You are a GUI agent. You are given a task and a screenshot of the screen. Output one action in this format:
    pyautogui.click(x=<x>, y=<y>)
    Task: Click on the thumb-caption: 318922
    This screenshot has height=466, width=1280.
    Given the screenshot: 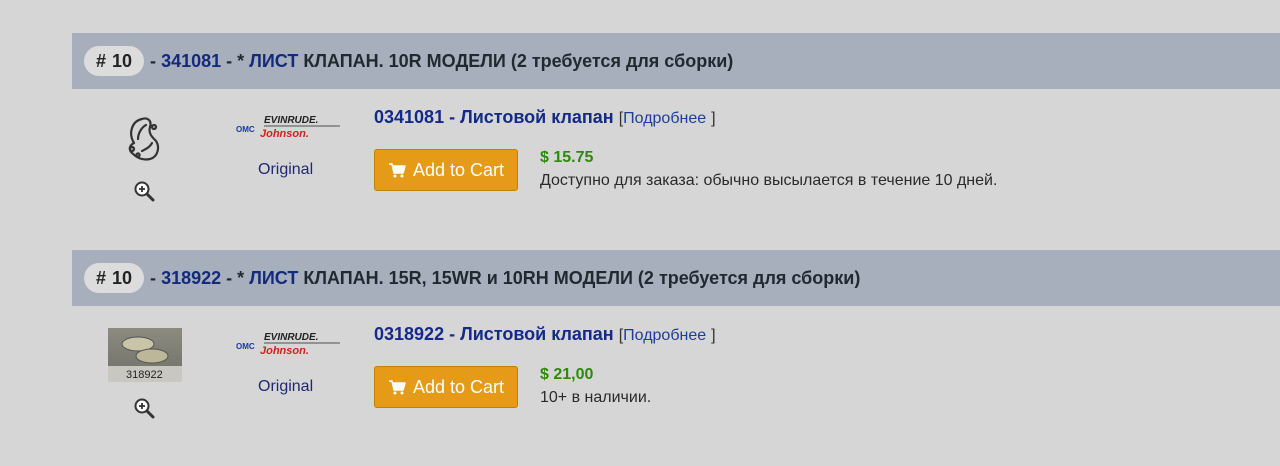 What is the action you would take?
    pyautogui.click(x=144, y=375)
    